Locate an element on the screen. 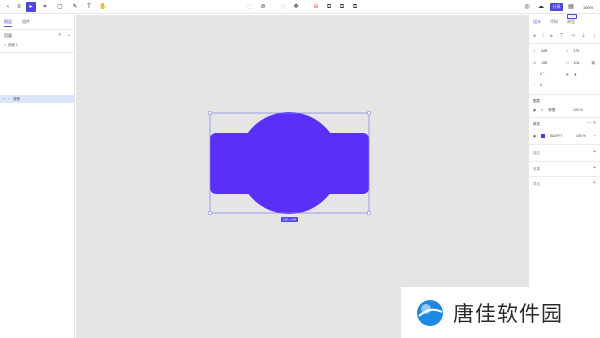  move-icon: ✥ is located at coordinates (296, 7).